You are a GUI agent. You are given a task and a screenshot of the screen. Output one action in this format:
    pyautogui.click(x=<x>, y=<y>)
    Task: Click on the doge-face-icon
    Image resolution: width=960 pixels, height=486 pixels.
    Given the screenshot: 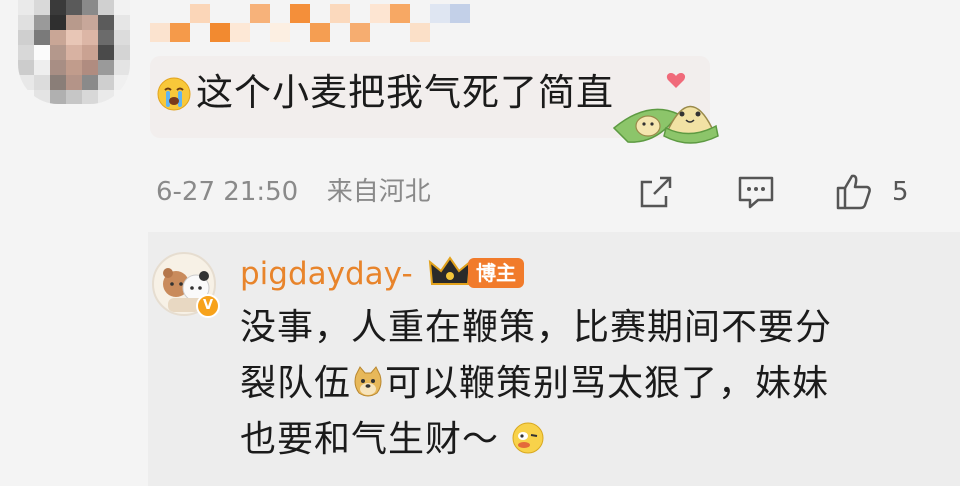 What is the action you would take?
    pyautogui.click(x=368, y=381)
    